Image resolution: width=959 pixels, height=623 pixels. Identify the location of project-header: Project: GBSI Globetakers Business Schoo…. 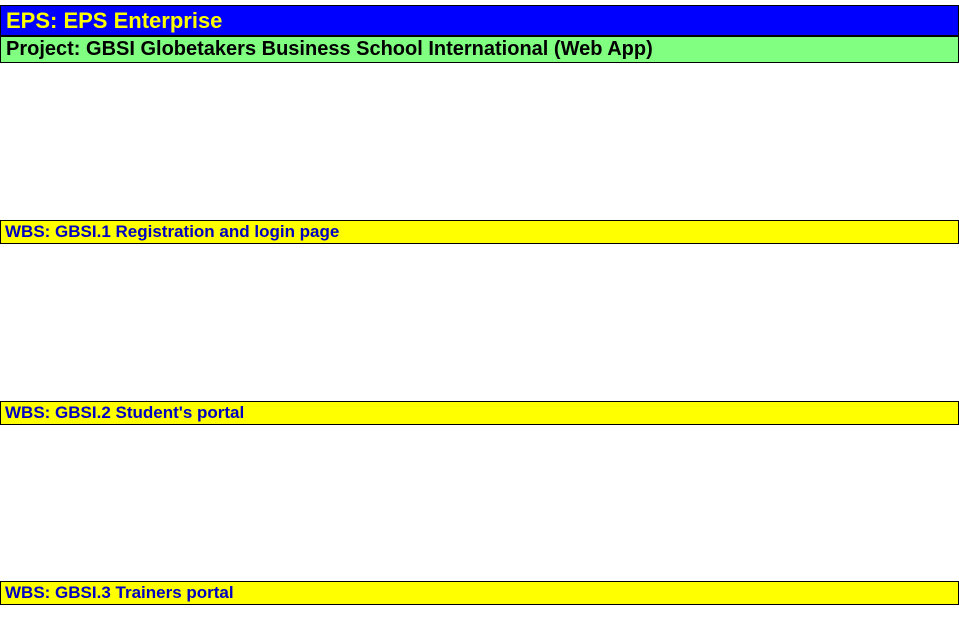
(479, 49).